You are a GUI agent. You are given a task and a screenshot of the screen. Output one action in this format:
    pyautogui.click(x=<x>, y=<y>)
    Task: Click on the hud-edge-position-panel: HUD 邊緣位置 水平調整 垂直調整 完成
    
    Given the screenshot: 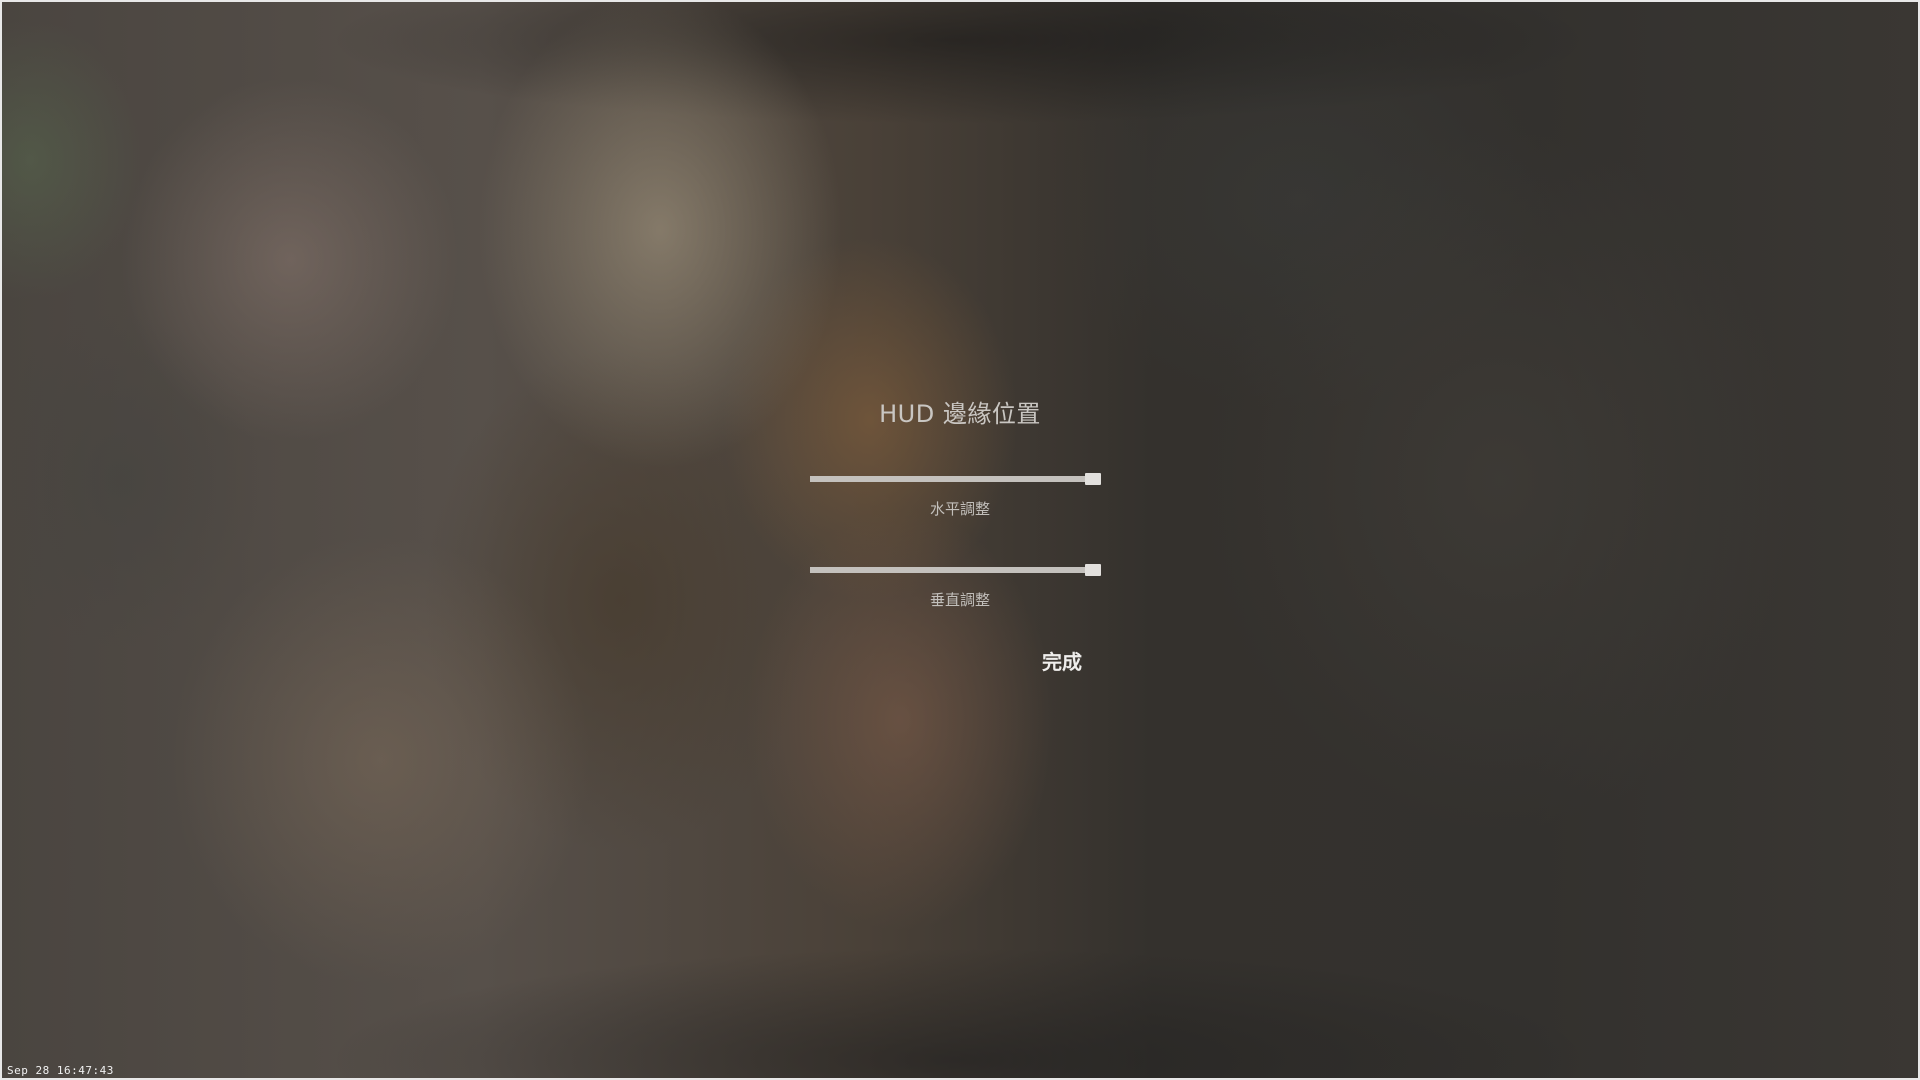 What is the action you would take?
    pyautogui.click(x=960, y=538)
    